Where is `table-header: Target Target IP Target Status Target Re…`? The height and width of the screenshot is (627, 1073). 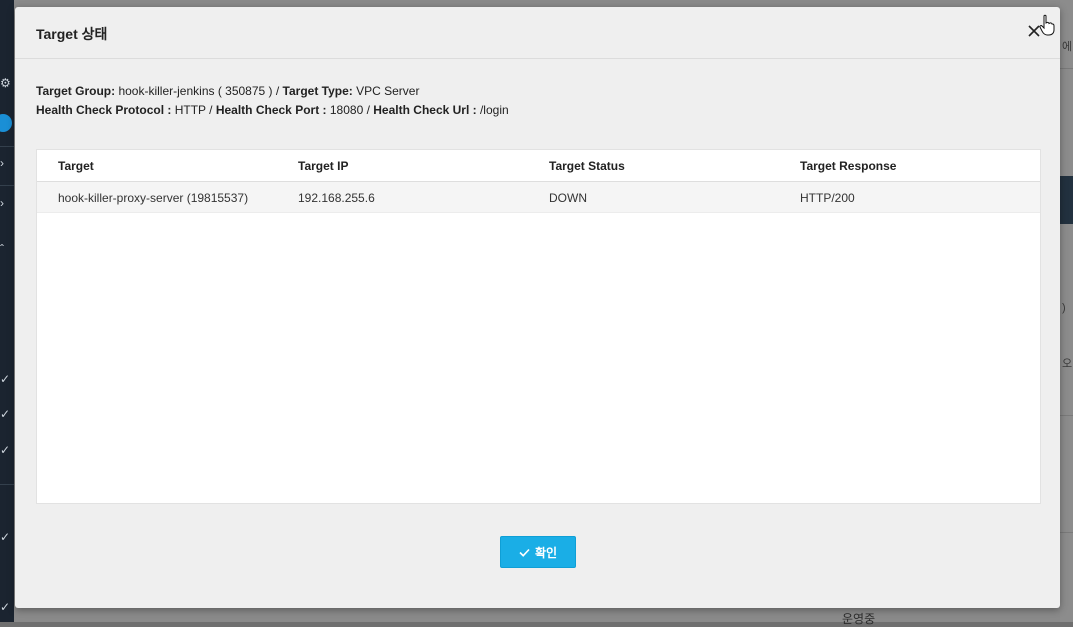 table-header: Target Target IP Target Status Target Re… is located at coordinates (538, 166).